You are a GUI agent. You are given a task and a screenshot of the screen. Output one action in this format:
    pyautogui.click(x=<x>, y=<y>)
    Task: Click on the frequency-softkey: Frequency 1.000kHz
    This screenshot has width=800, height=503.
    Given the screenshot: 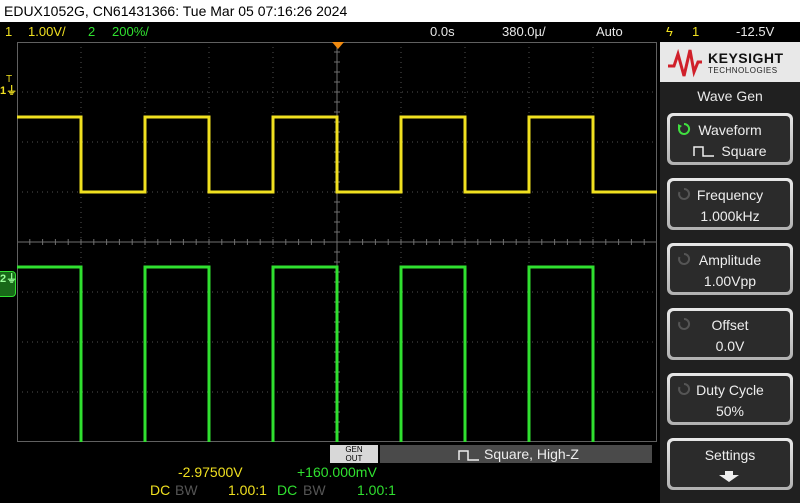 What is the action you would take?
    pyautogui.click(x=730, y=204)
    